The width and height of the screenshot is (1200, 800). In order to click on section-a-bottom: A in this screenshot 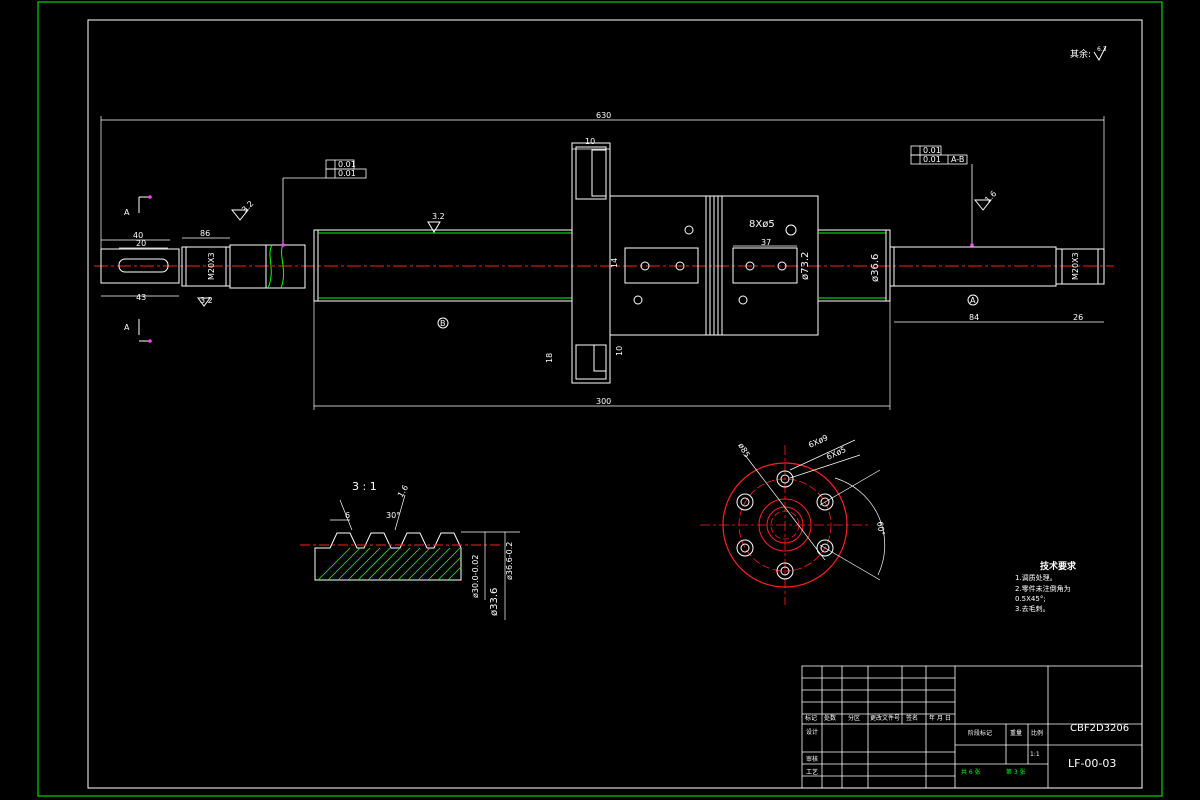, I will do `click(127, 327)`.